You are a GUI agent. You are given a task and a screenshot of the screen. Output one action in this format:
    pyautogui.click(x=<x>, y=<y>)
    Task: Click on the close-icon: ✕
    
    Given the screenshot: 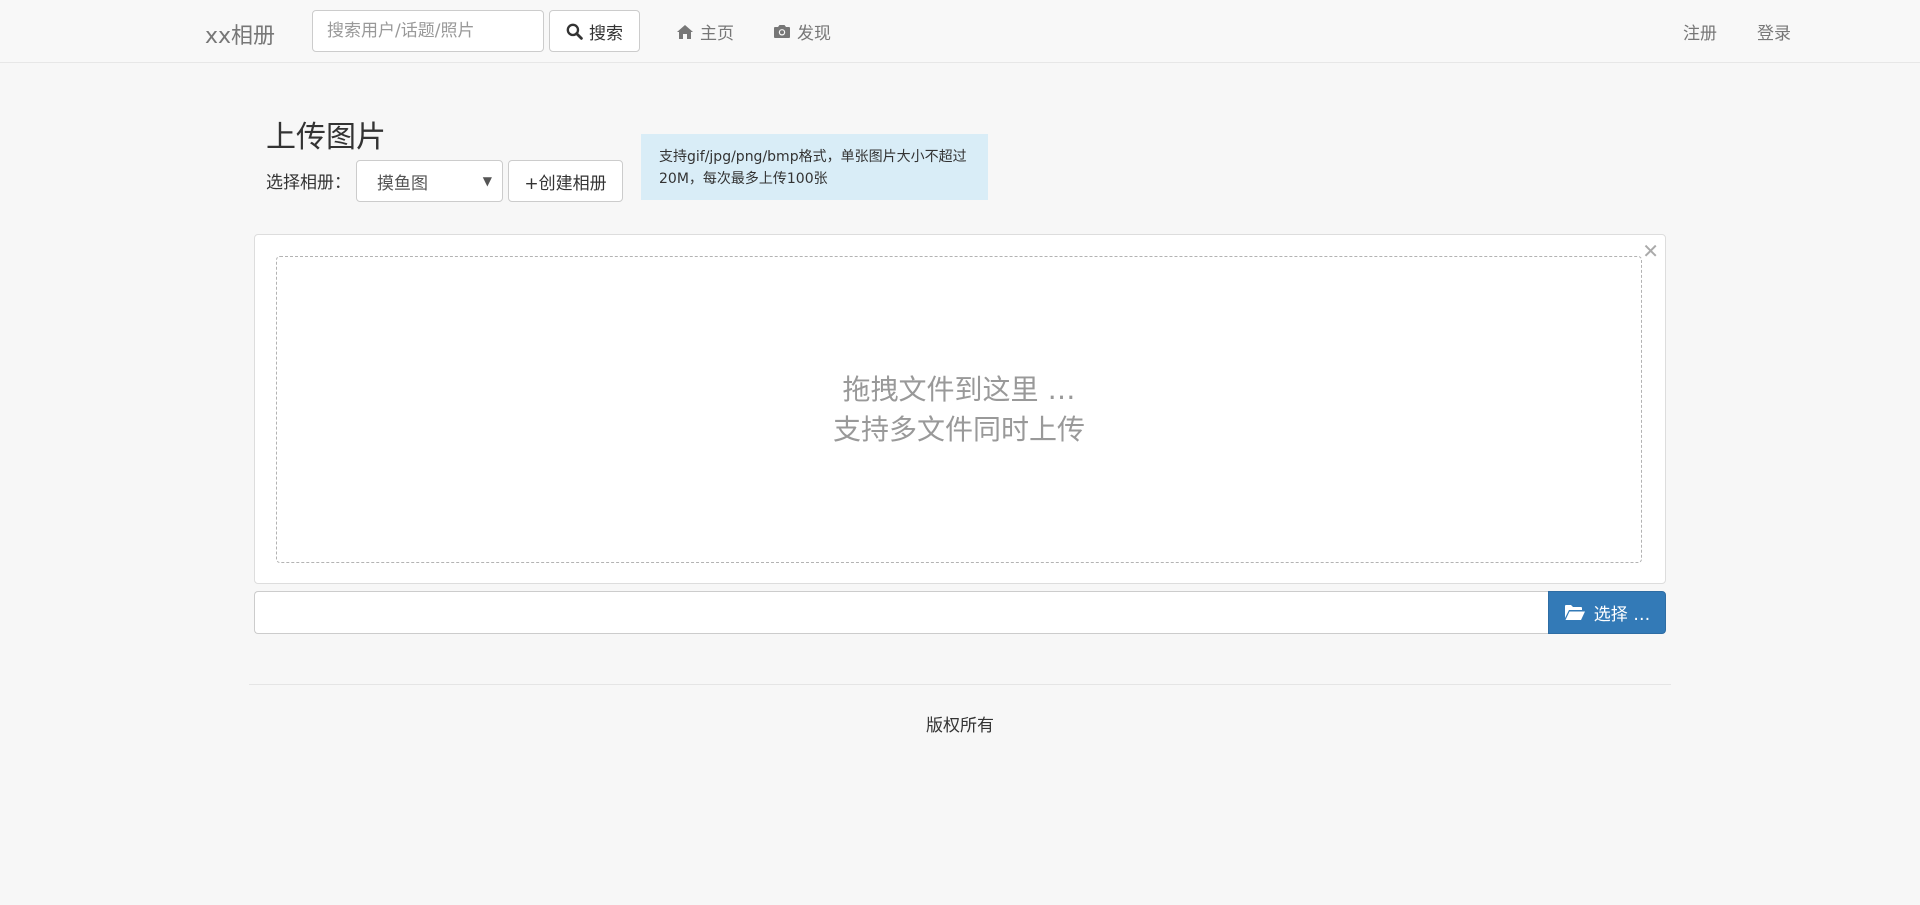 What is the action you would take?
    pyautogui.click(x=1650, y=251)
    